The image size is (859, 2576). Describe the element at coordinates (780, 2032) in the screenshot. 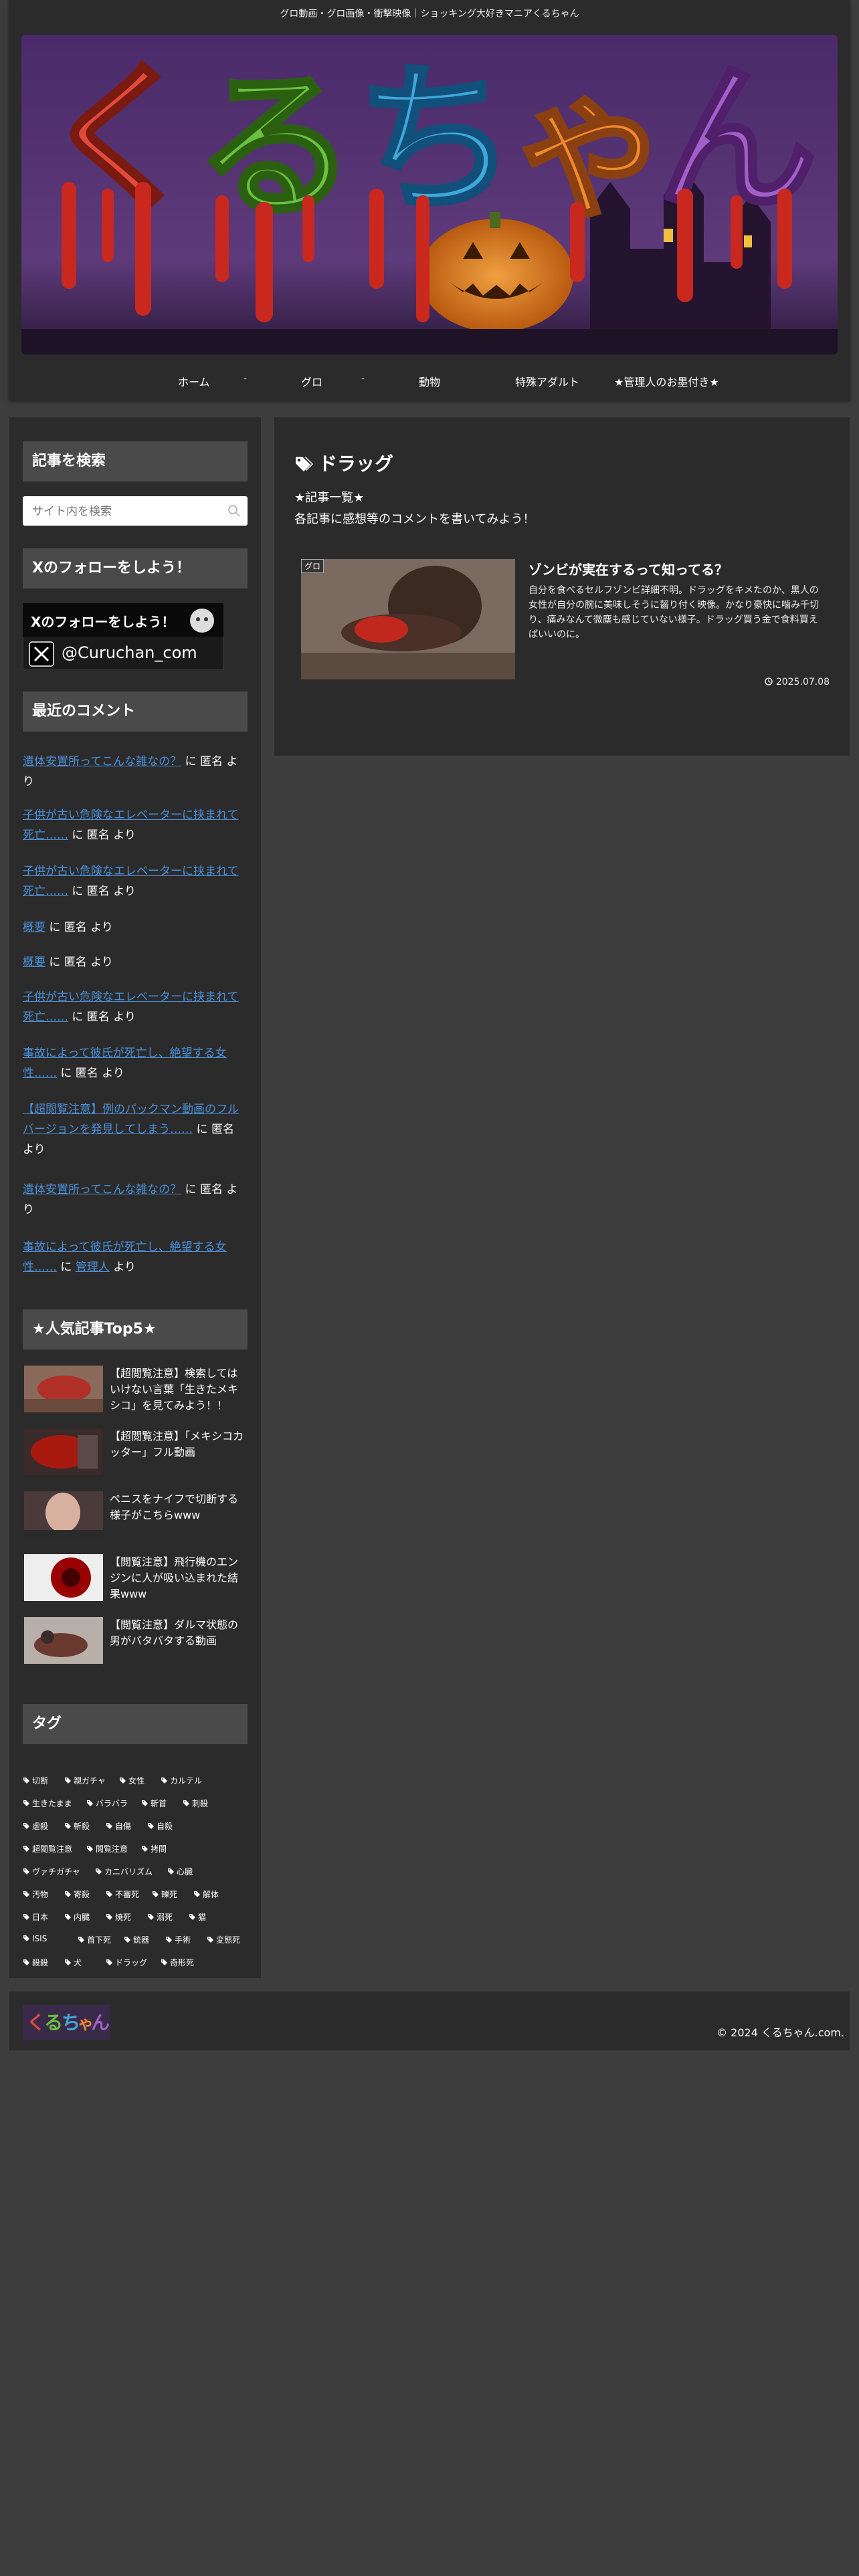

I see `copyright-text: © 2024 くるちゃん.com.` at that location.